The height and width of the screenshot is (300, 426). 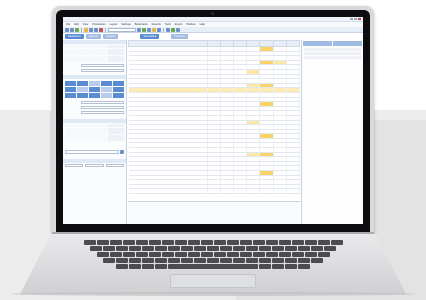 I want to click on menu-item: File, so click(x=68, y=24).